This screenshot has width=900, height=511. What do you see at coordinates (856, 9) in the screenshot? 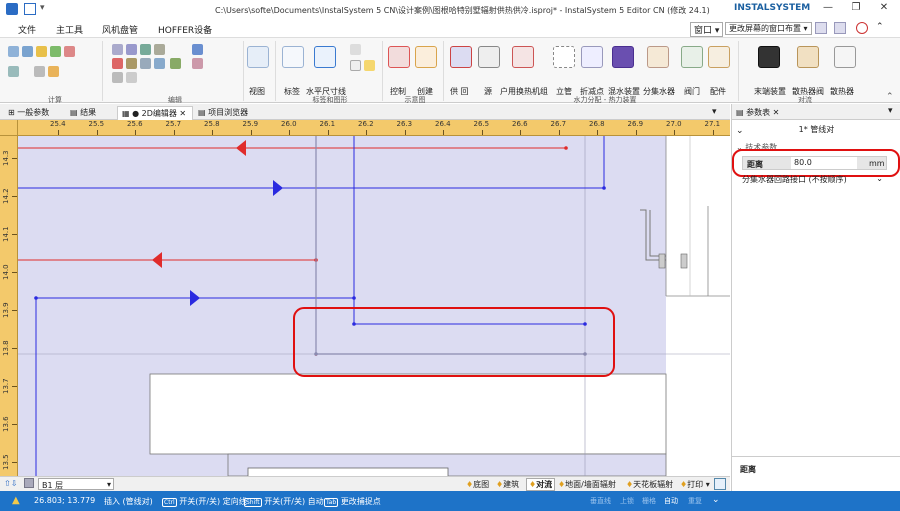
I see `maximize-button: ❐` at bounding box center [856, 9].